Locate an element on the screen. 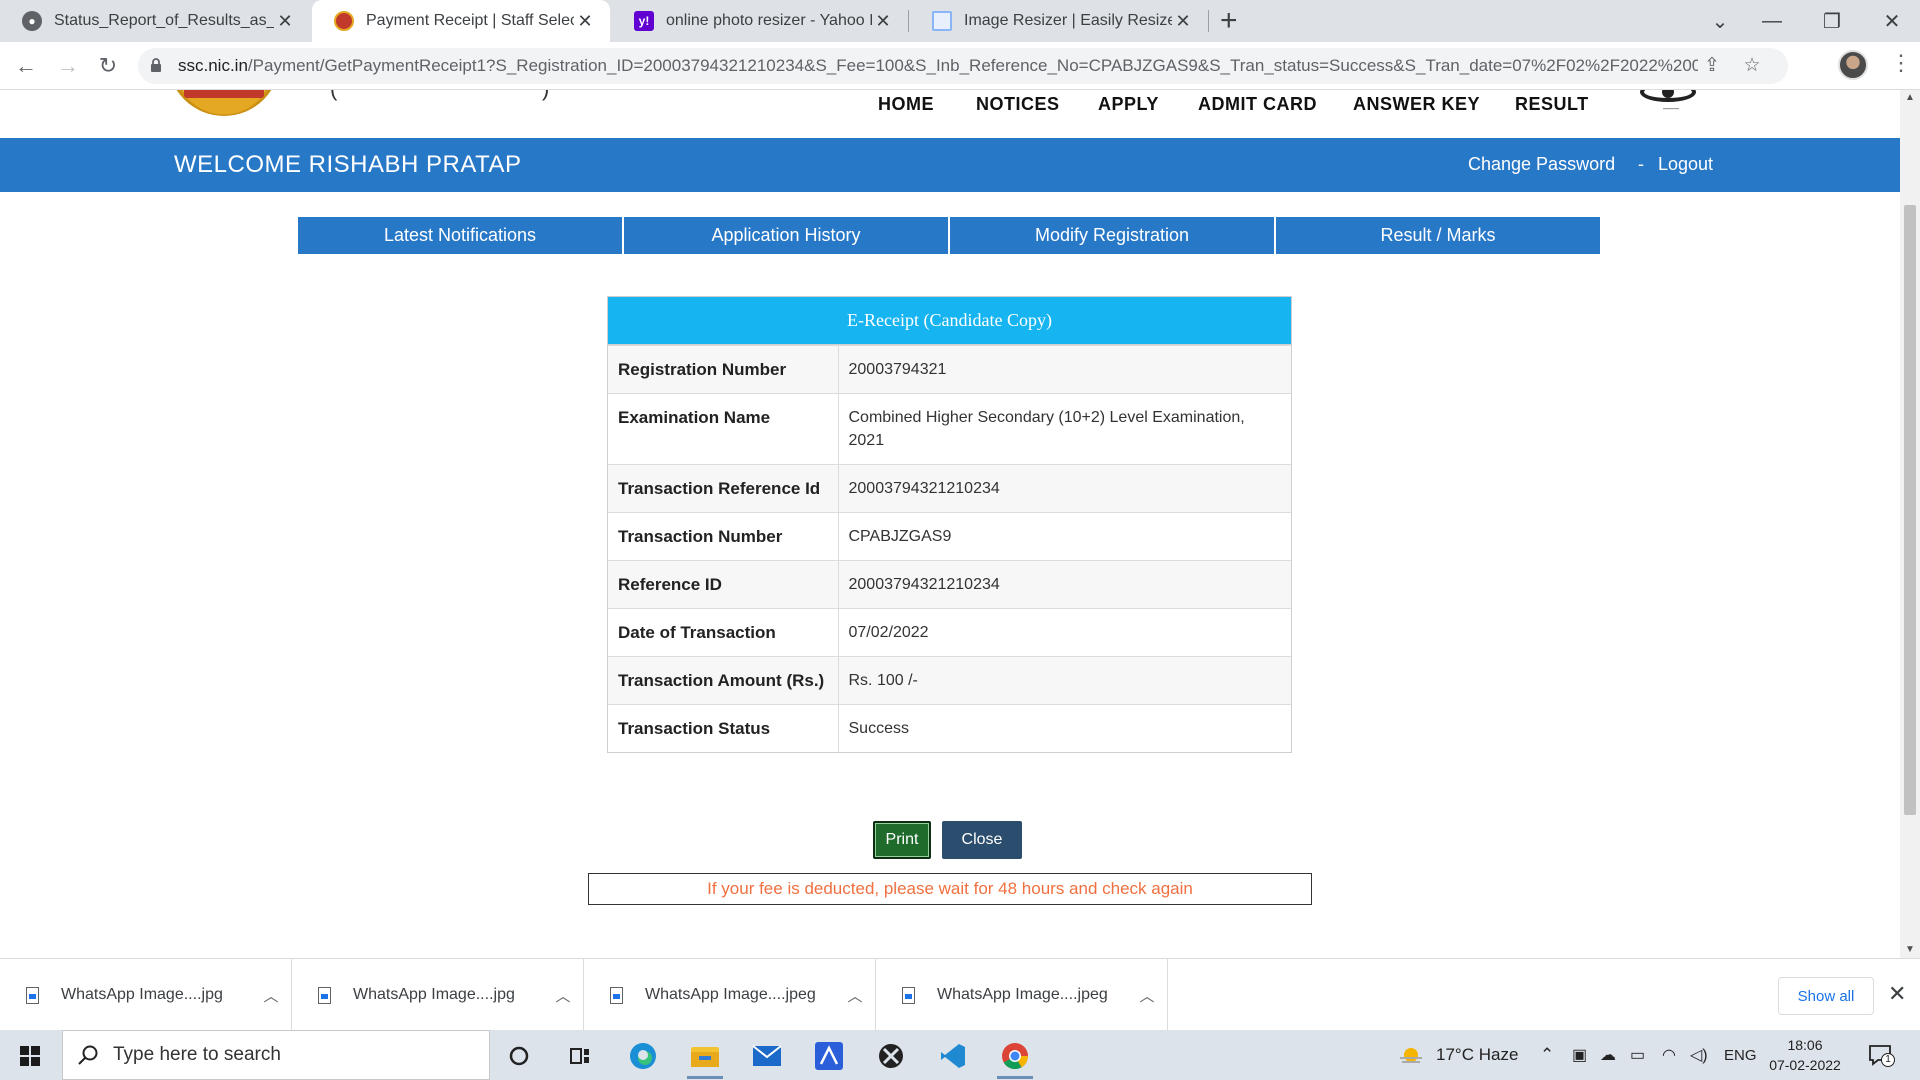  active-app-indicator is located at coordinates (1015, 1077).